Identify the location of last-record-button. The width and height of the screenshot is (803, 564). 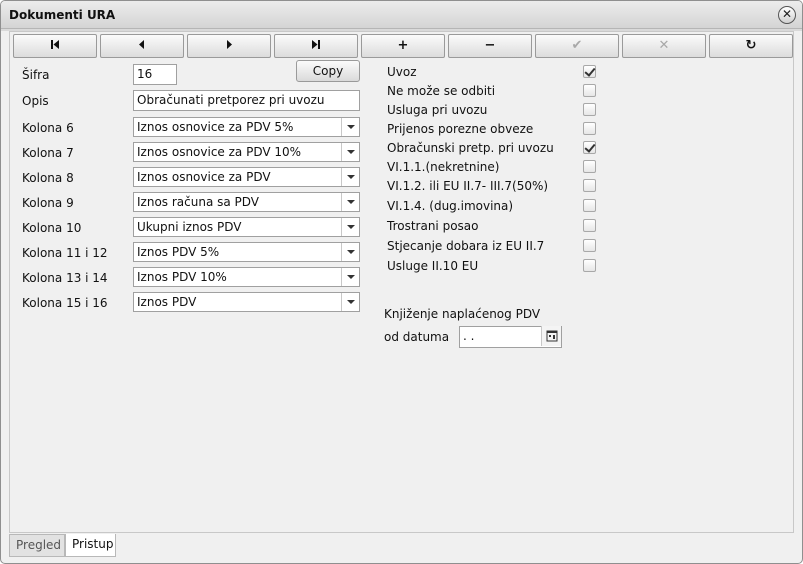
(316, 46).